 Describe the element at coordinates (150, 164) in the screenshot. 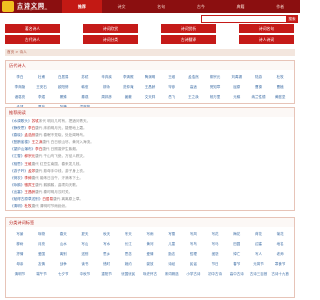

I see `recommend-row: 《相思》王维唐代 红豆生南国，春来发几枝。` at that location.